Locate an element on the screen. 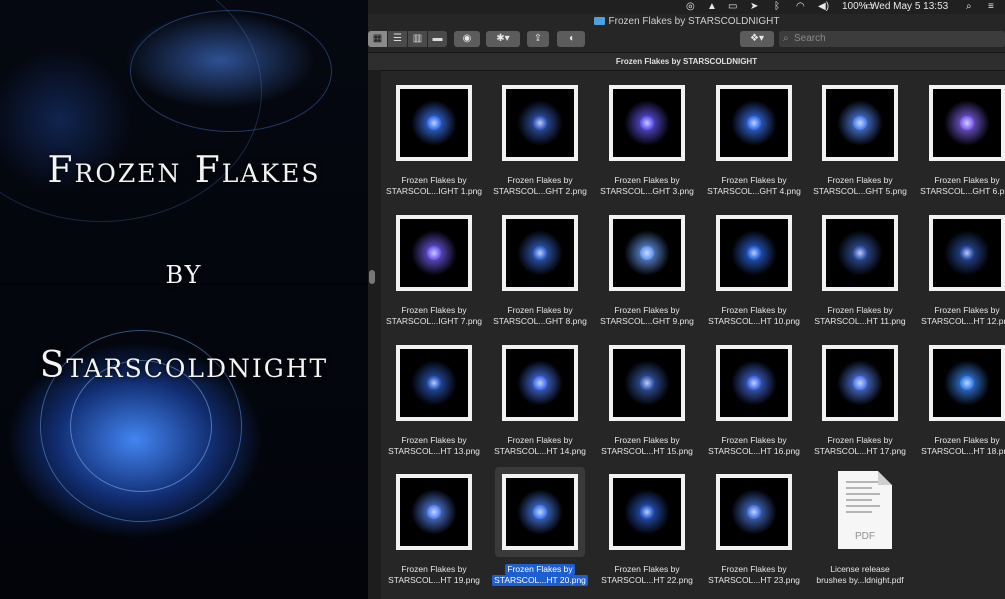  file-item: Frozen Flakes by STARSCOL...GHT 3.png is located at coordinates (647, 139).